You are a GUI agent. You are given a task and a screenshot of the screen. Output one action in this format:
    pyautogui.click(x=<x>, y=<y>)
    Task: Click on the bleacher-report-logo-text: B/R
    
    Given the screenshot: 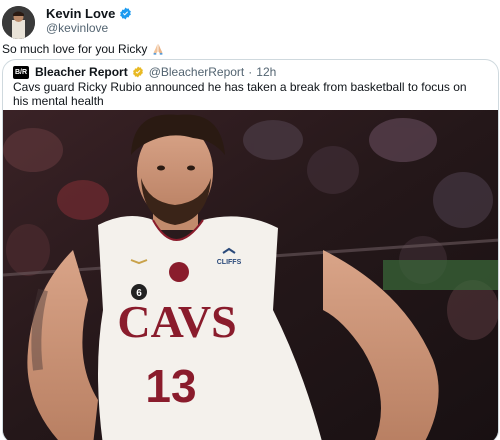 What is the action you would take?
    pyautogui.click(x=21, y=72)
    